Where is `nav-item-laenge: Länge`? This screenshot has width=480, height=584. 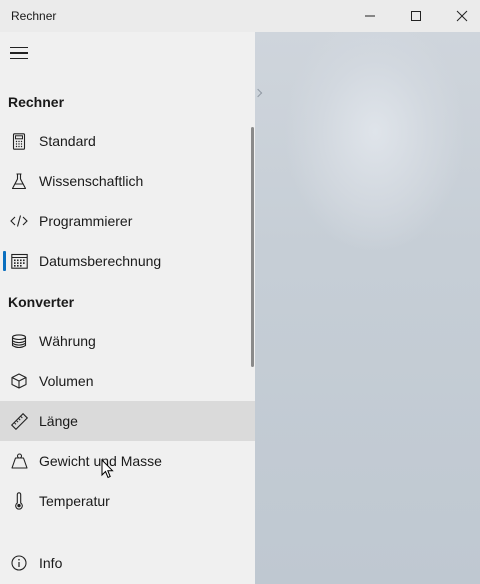
nav-item-laenge: Länge is located at coordinates (127, 421).